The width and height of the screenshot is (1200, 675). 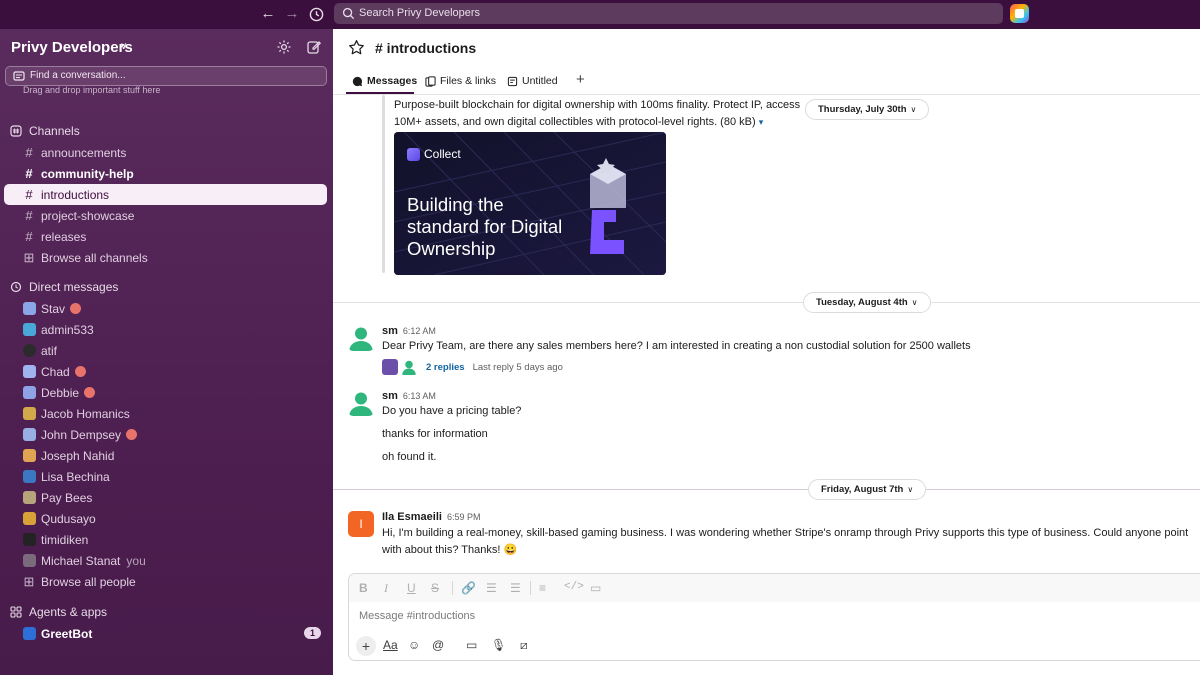 I want to click on microphone-icon: 🎙, so click(x=498, y=645).